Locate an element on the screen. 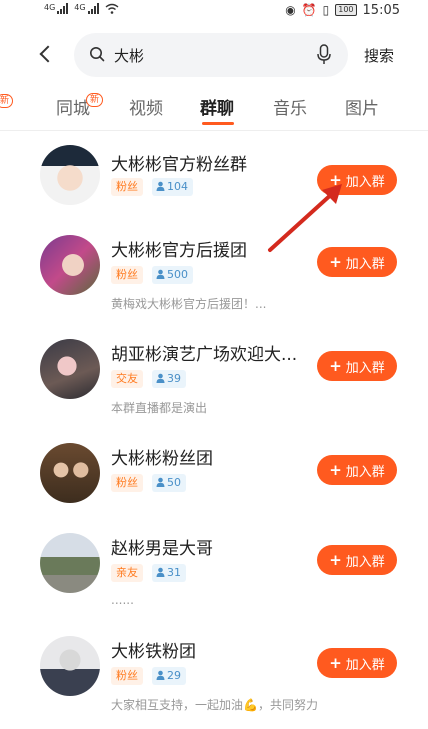 This screenshot has width=428, height=729. member-count: 50 is located at coordinates (169, 483).